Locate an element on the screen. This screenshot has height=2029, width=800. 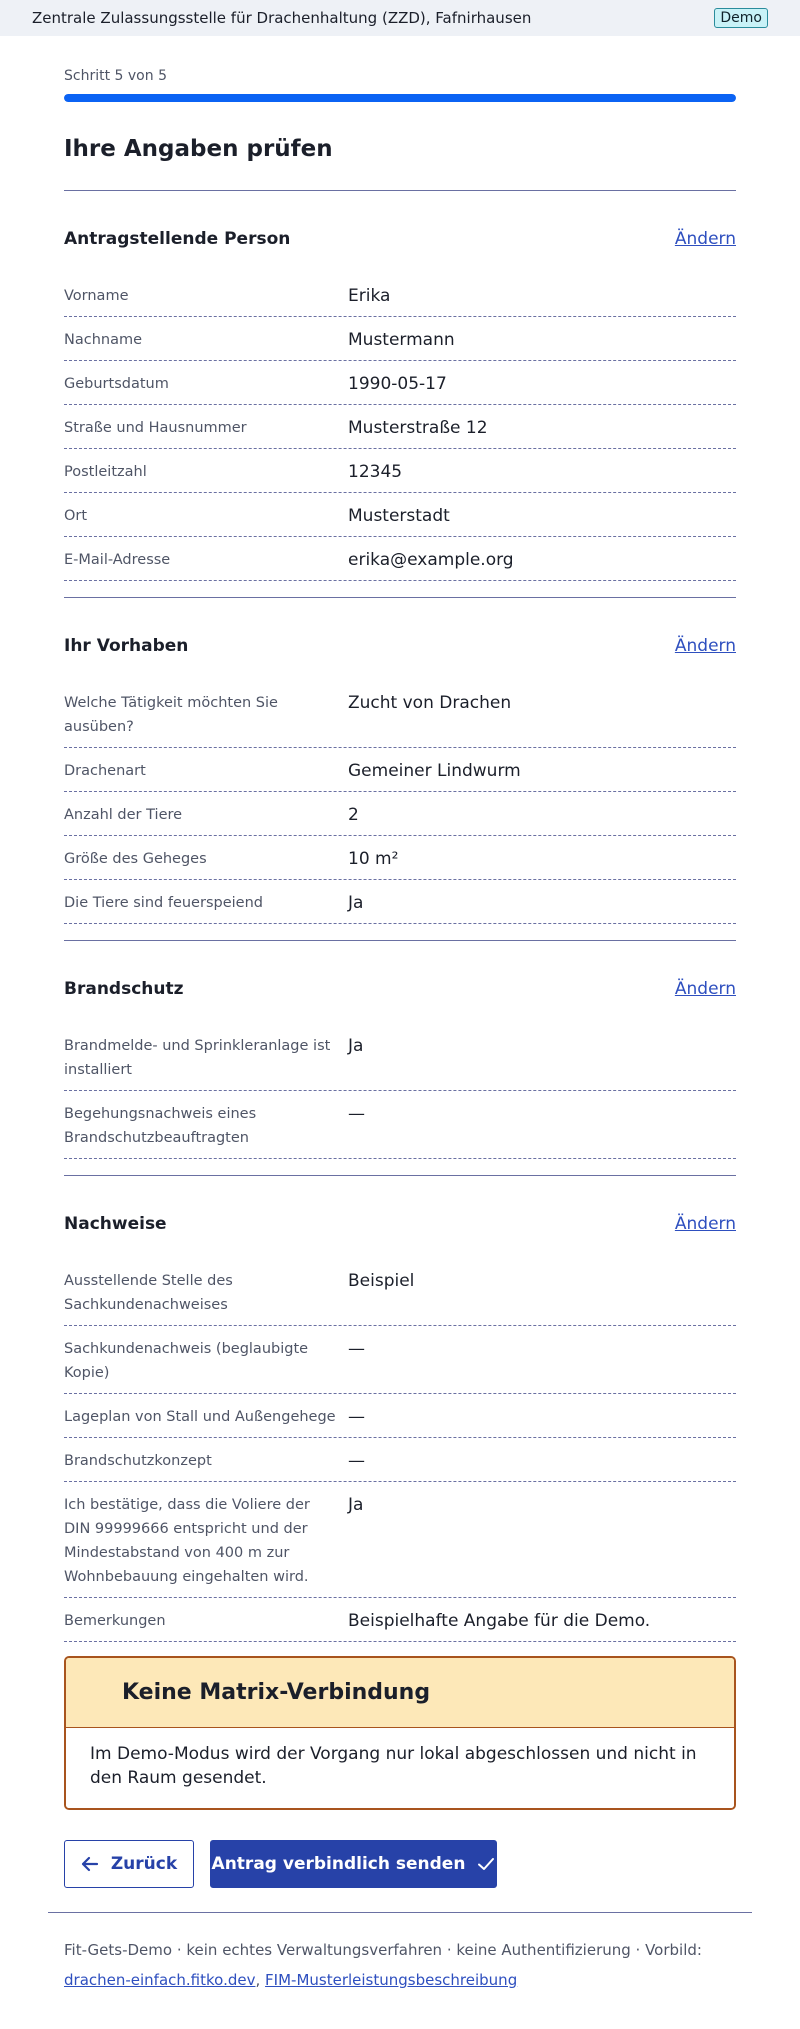
summary-row: E-Mail-Adresse erika@example.org is located at coordinates (400, 559).